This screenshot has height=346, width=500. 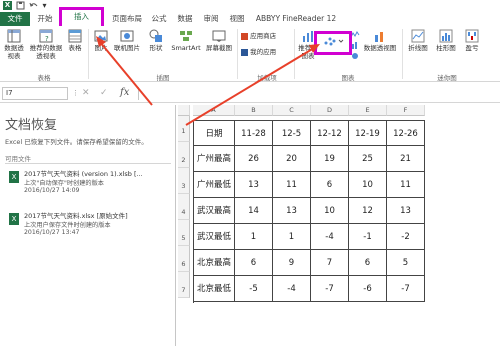 I want to click on select-all-corner, so click(x=184, y=110).